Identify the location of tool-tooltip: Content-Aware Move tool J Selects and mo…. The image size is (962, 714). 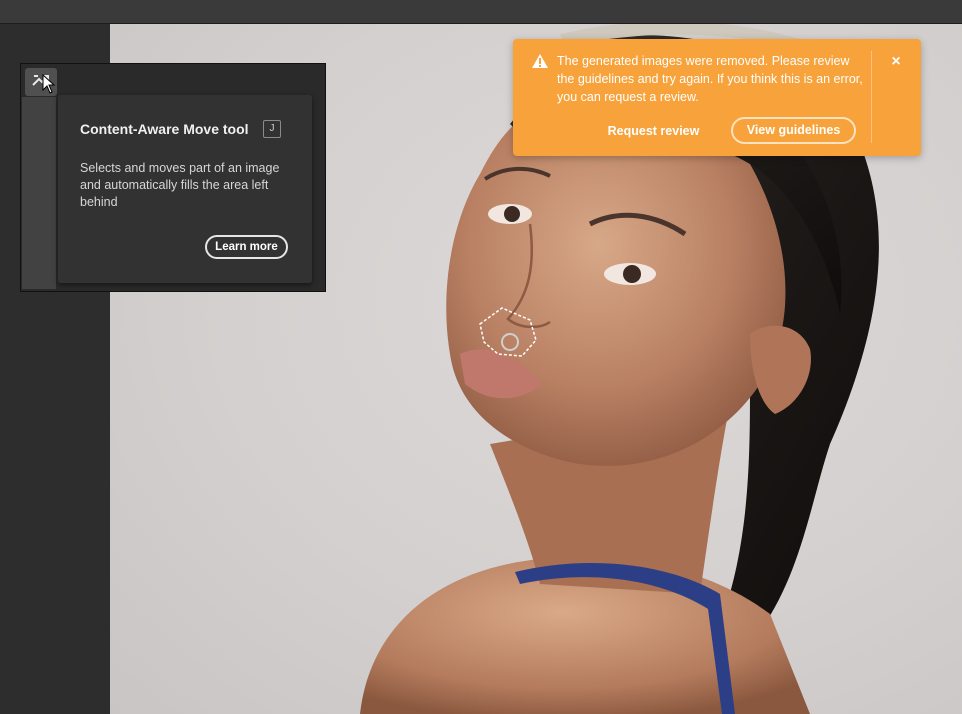
(185, 189).